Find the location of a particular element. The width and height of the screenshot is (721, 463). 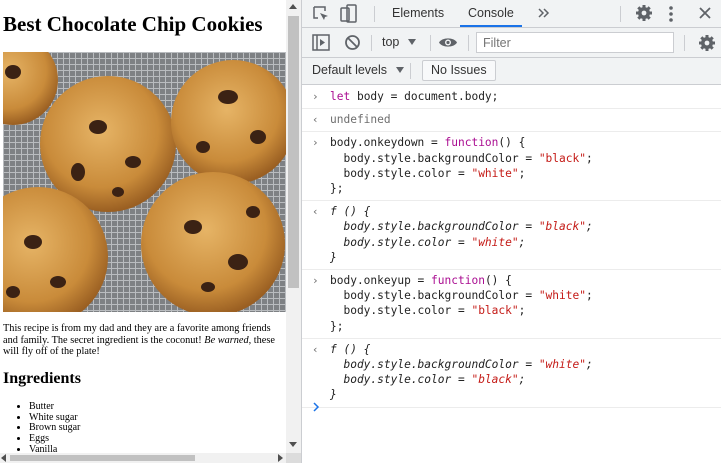

page-vertical-scrollbar is located at coordinates (293, 226).